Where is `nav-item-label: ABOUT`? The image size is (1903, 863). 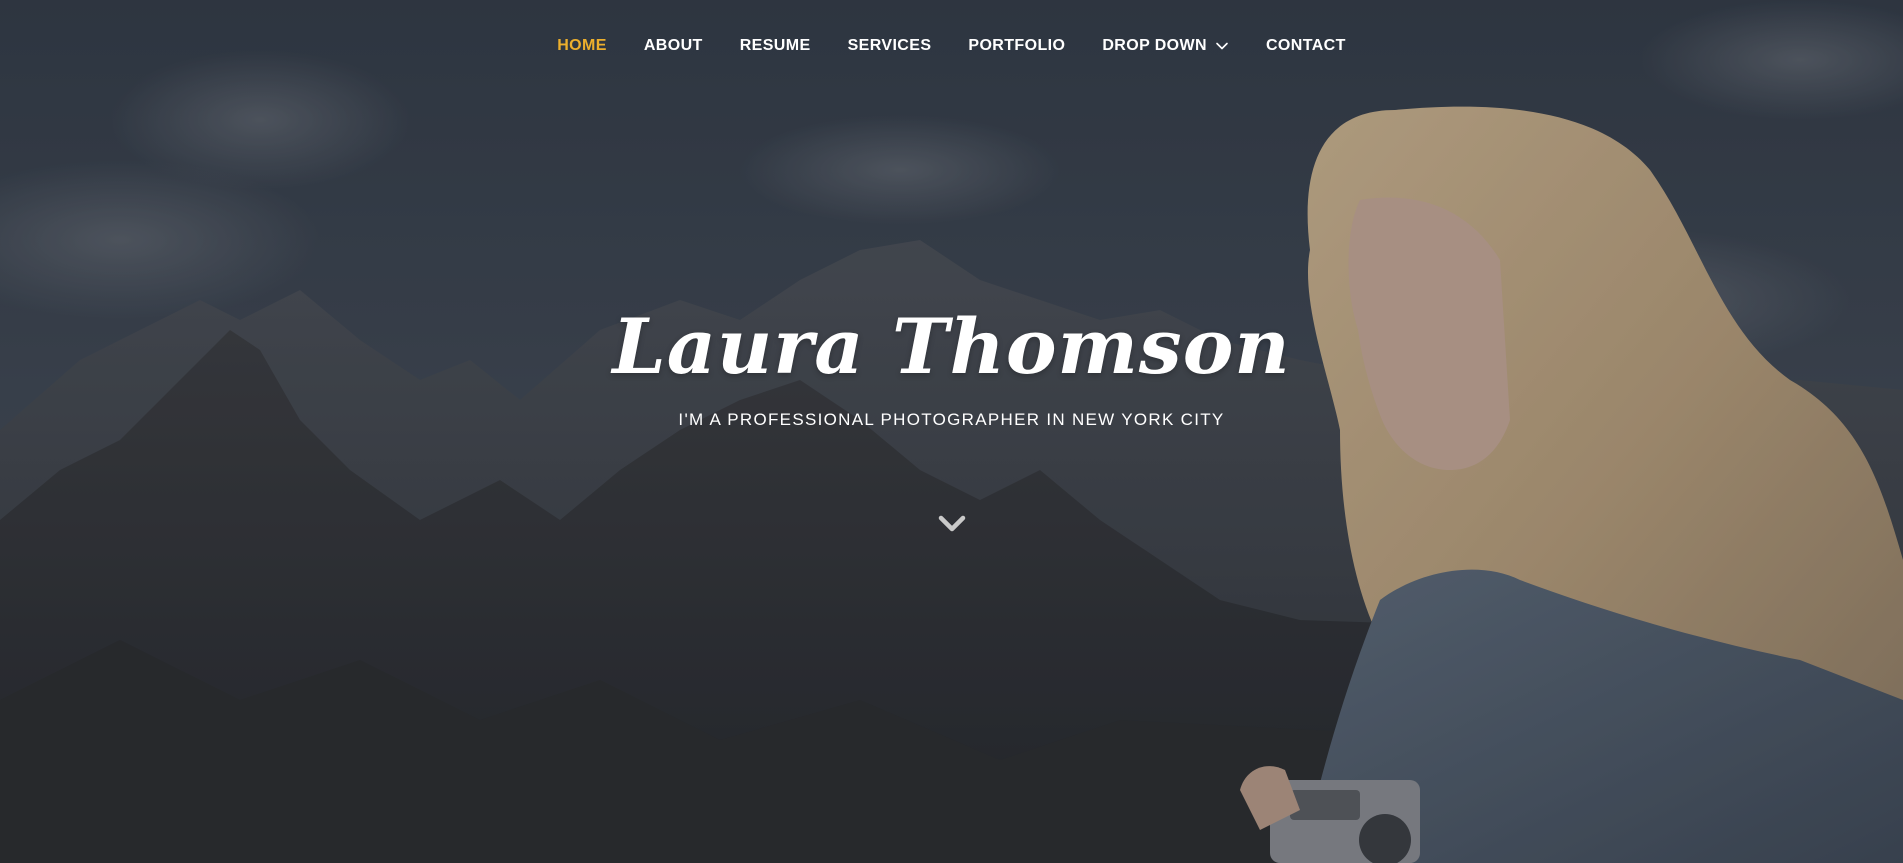 nav-item-label: ABOUT is located at coordinates (673, 45).